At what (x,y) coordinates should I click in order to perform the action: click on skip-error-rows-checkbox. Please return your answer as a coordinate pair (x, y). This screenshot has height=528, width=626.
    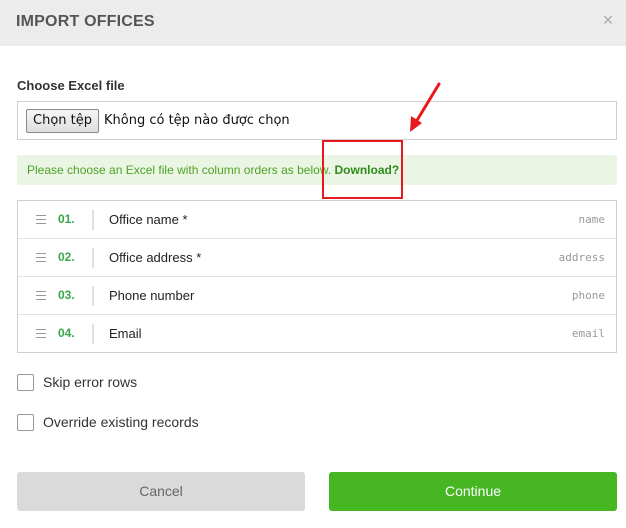
    Looking at the image, I should click on (25, 382).